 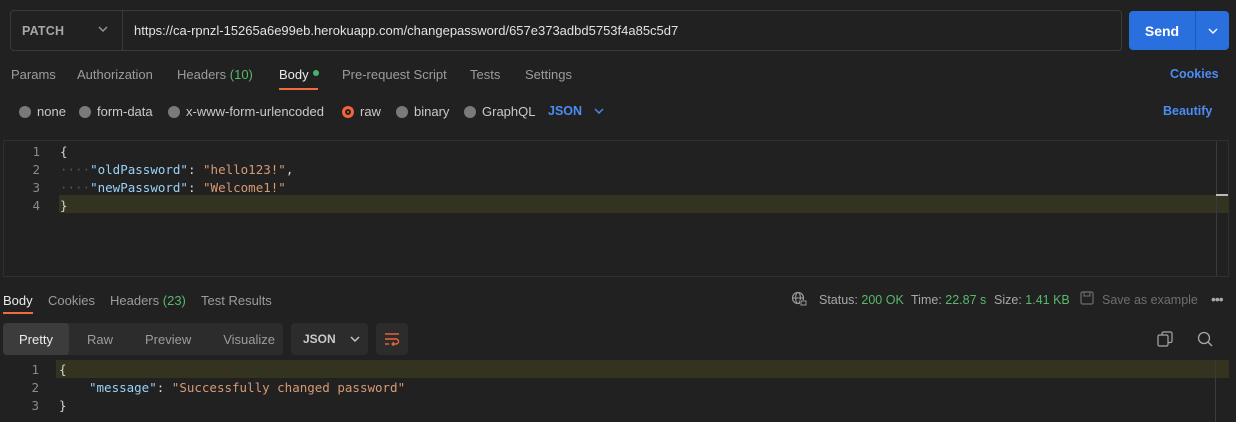 I want to click on view-pretty: Pretty, so click(x=36, y=339).